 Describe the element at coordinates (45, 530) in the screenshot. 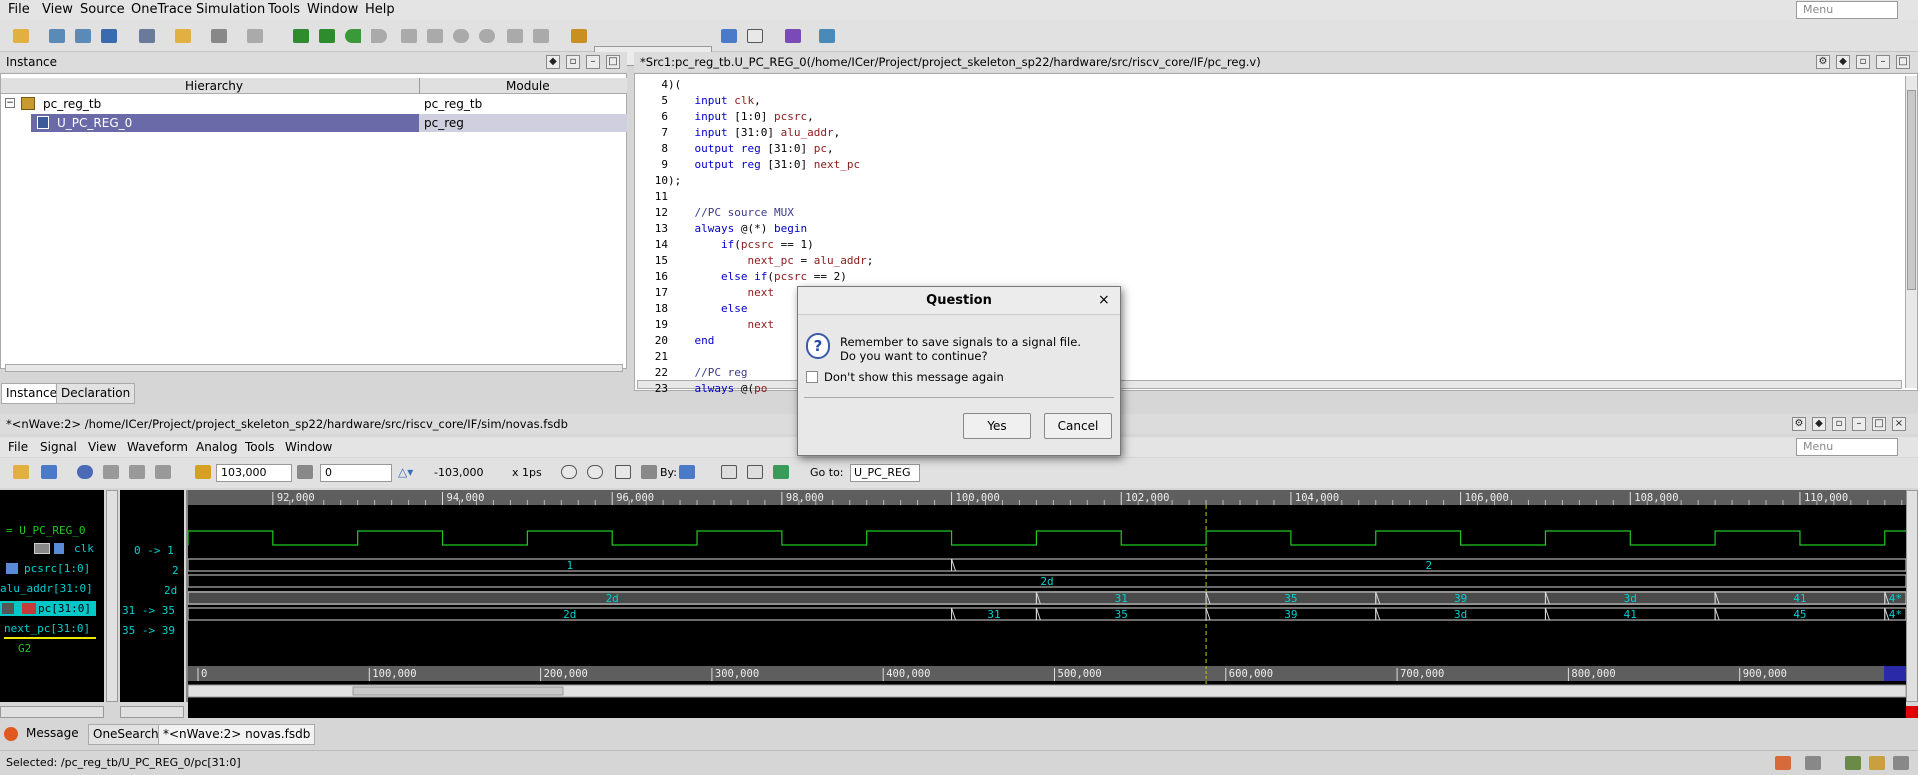

I see `group-label: = U_PC_REG_0` at that location.